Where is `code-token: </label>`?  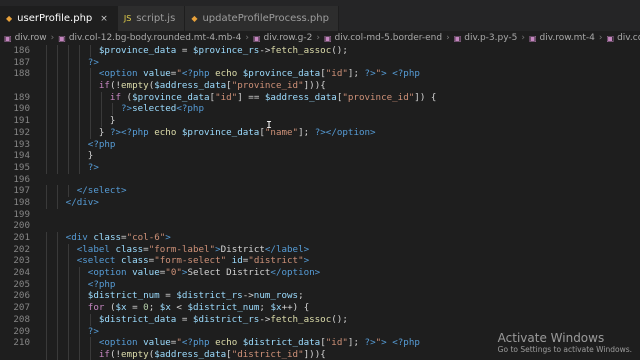 code-token: </label> is located at coordinates (287, 249).